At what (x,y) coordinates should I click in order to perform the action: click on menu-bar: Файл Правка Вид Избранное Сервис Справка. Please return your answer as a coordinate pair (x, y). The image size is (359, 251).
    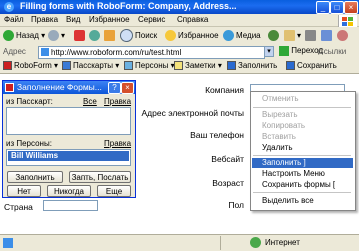
    Looking at the image, I should click on (179, 20).